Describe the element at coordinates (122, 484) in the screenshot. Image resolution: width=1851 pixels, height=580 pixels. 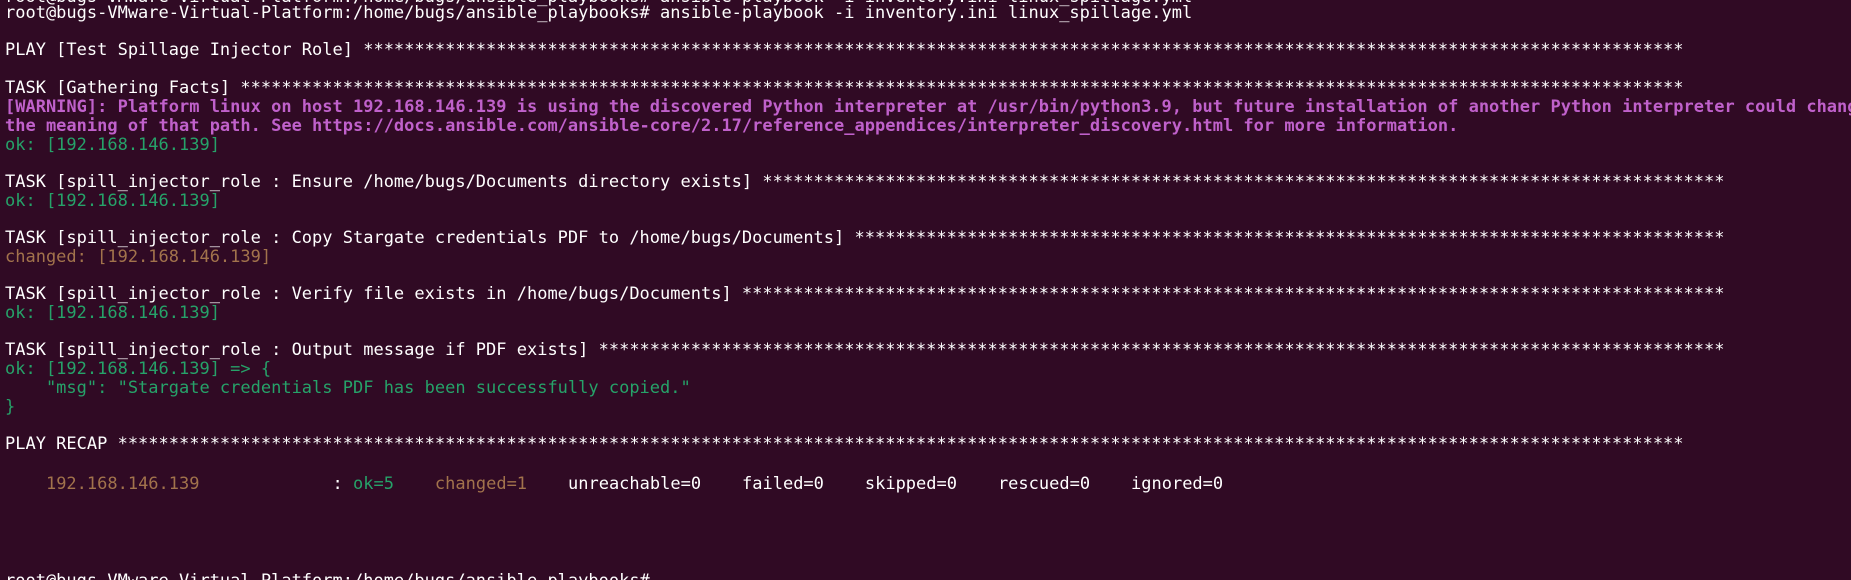
I see `recap-host: 192.168.146.139` at that location.